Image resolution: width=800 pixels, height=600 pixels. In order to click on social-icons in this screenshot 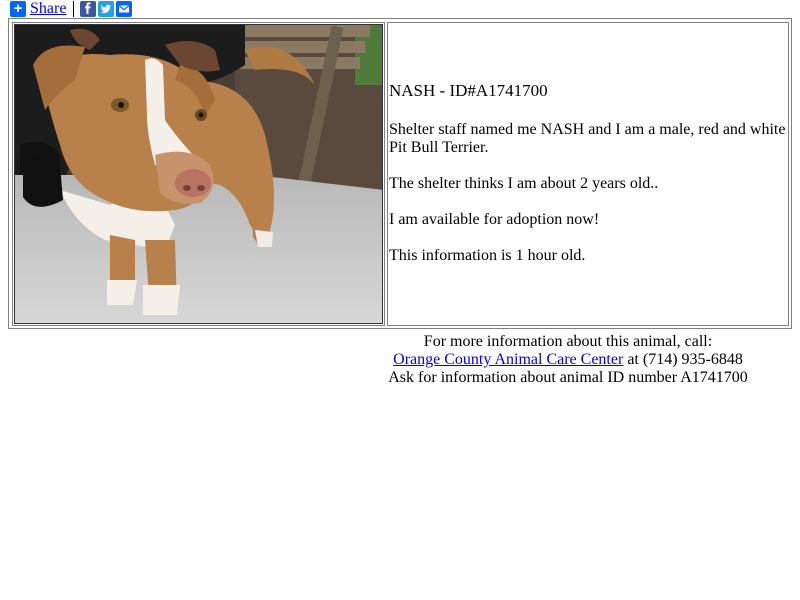, I will do `click(106, 9)`.